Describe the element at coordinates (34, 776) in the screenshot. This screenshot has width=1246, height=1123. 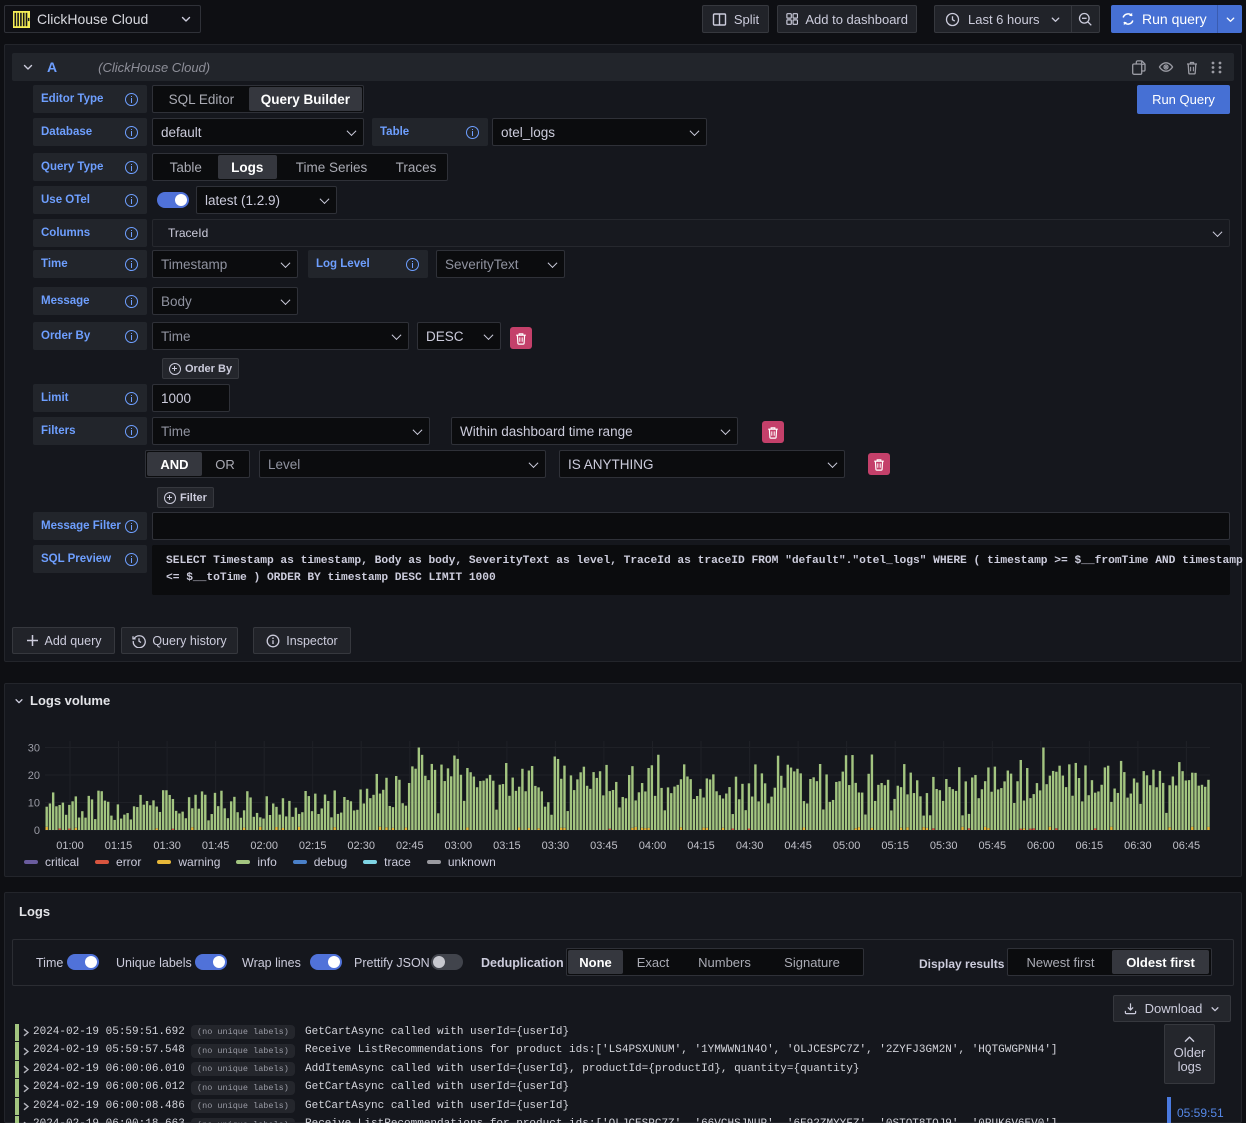
I see `svg-text: 20` at that location.